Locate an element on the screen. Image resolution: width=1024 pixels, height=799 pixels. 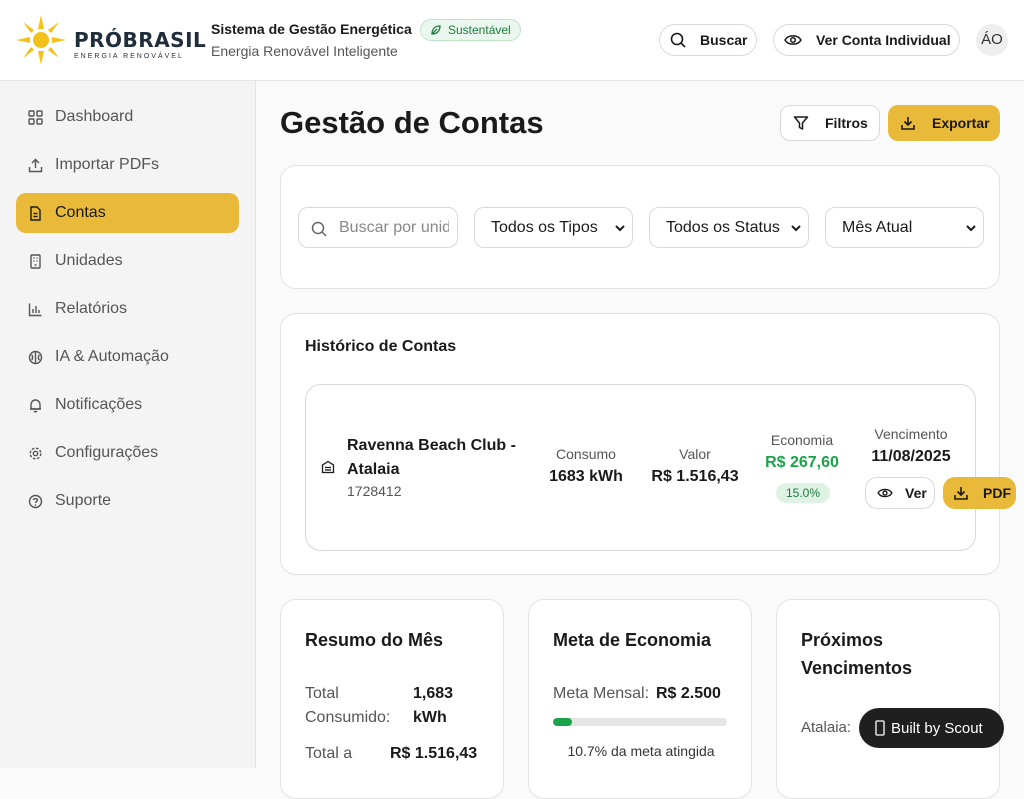
search-input is located at coordinates (394, 228).